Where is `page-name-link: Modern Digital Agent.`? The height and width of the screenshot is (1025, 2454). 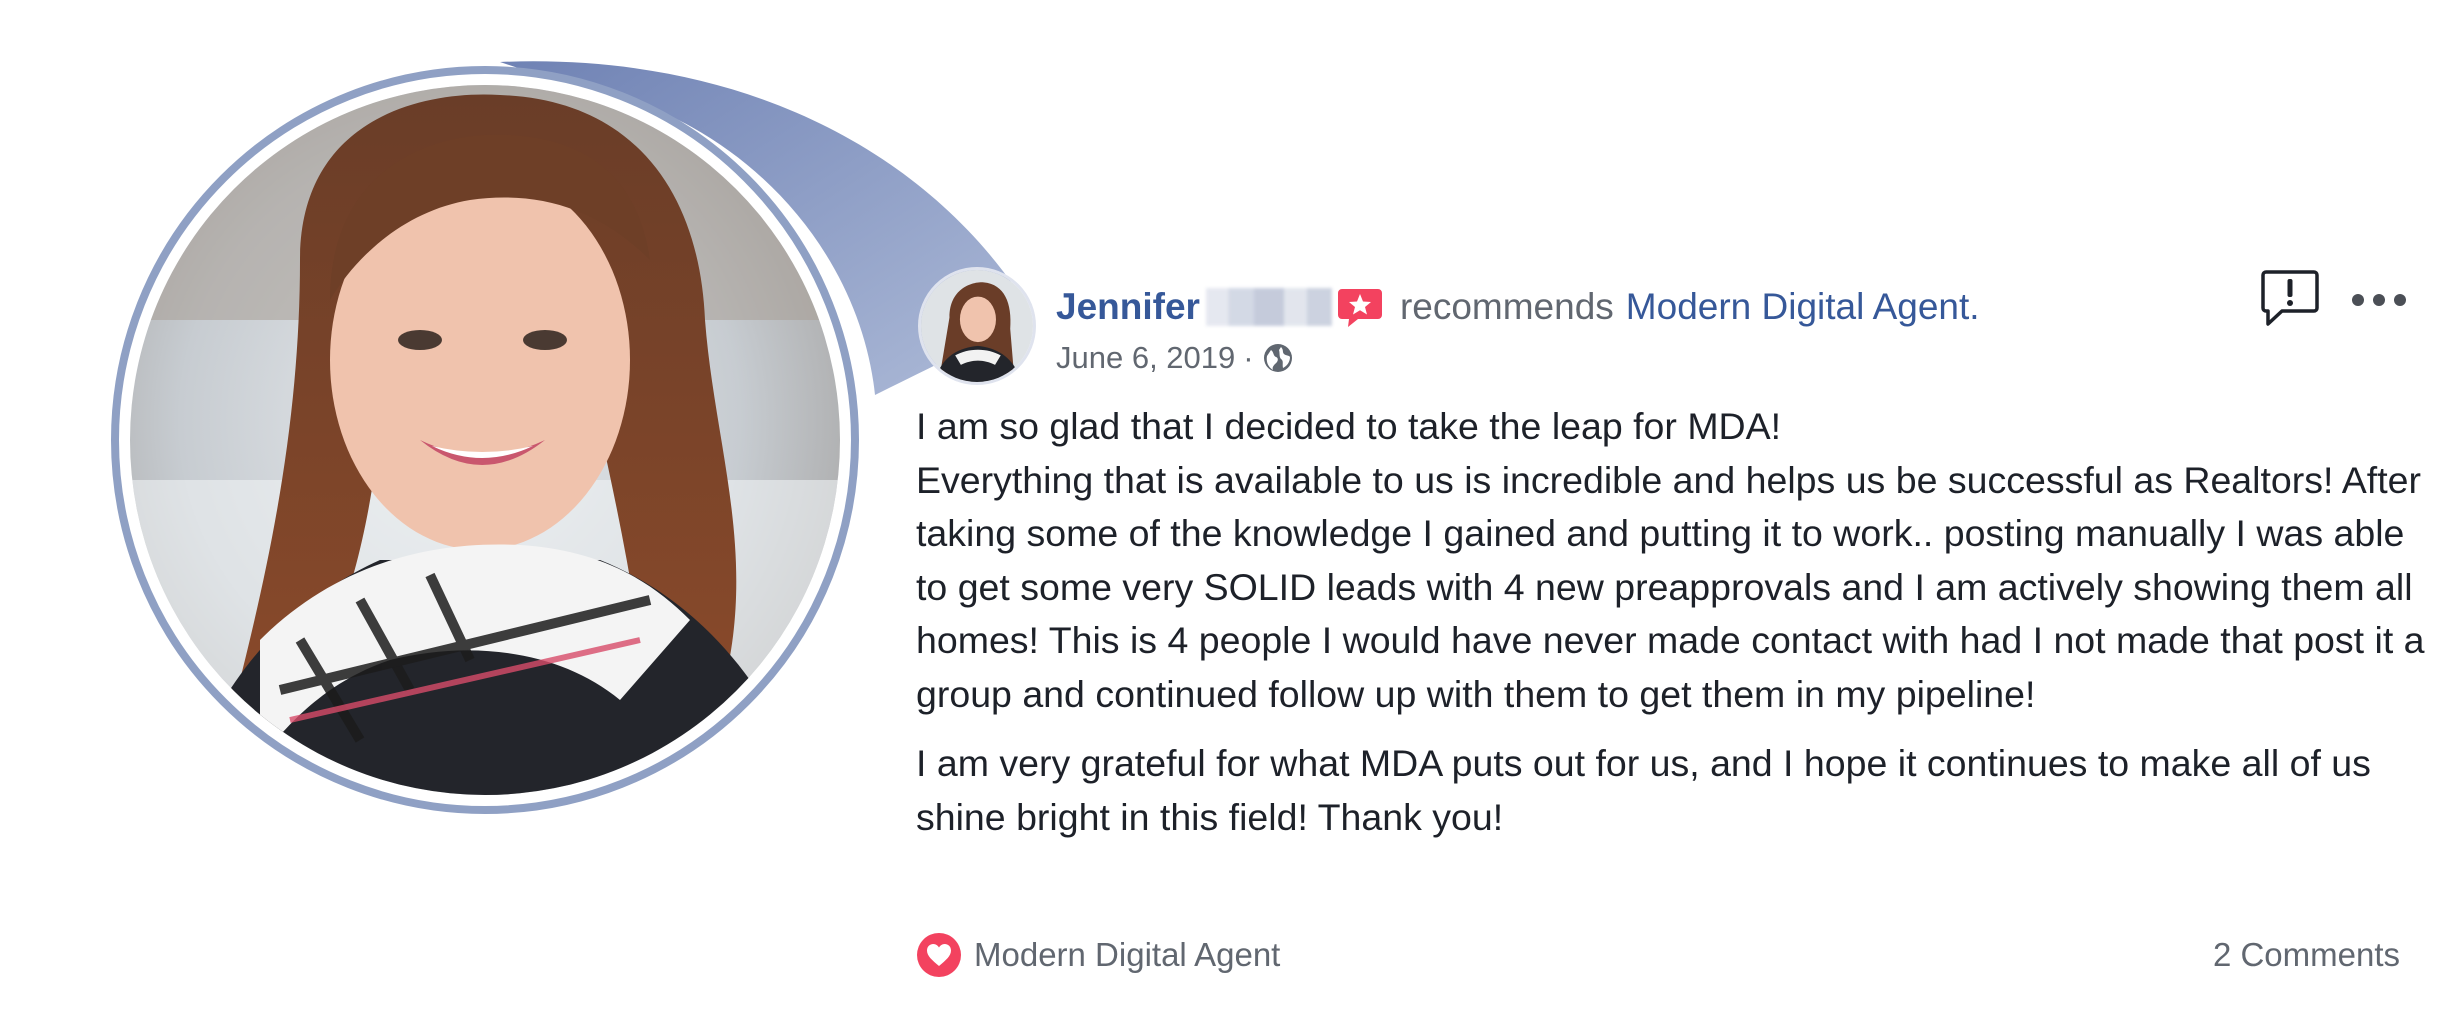
page-name-link: Modern Digital Agent. is located at coordinates (1803, 307).